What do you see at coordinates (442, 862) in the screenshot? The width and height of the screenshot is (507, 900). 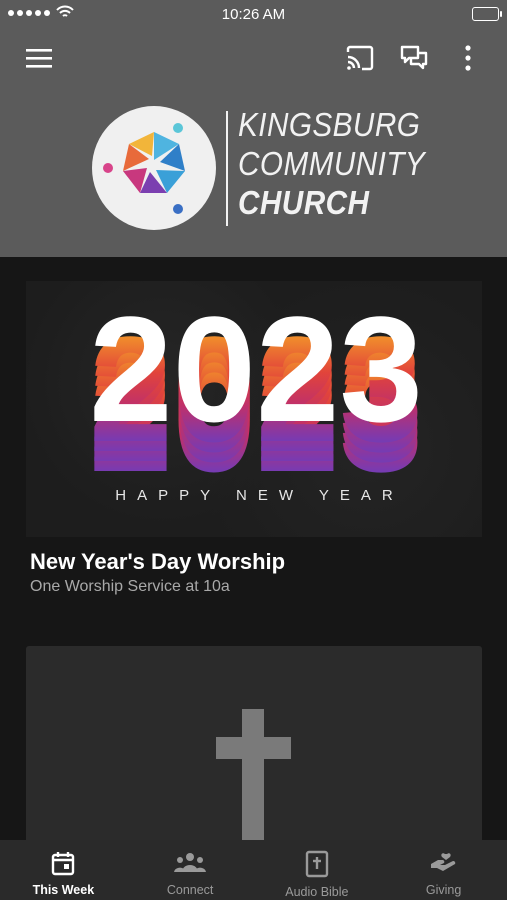 I see `giving-hand-icon` at bounding box center [442, 862].